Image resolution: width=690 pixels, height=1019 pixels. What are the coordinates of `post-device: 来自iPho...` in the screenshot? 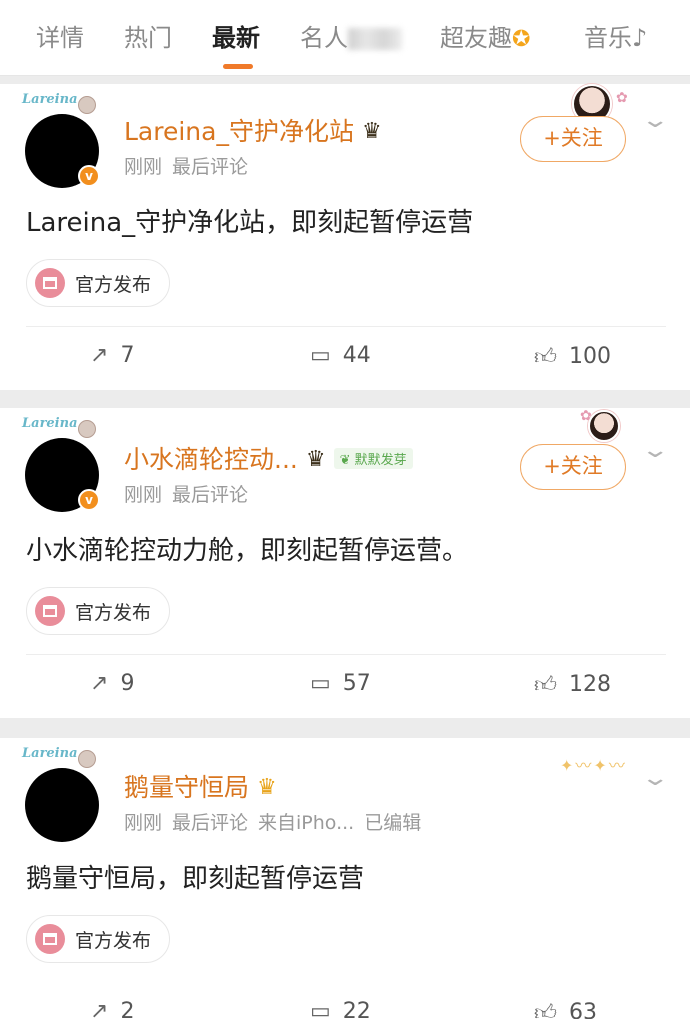 It's located at (306, 823).